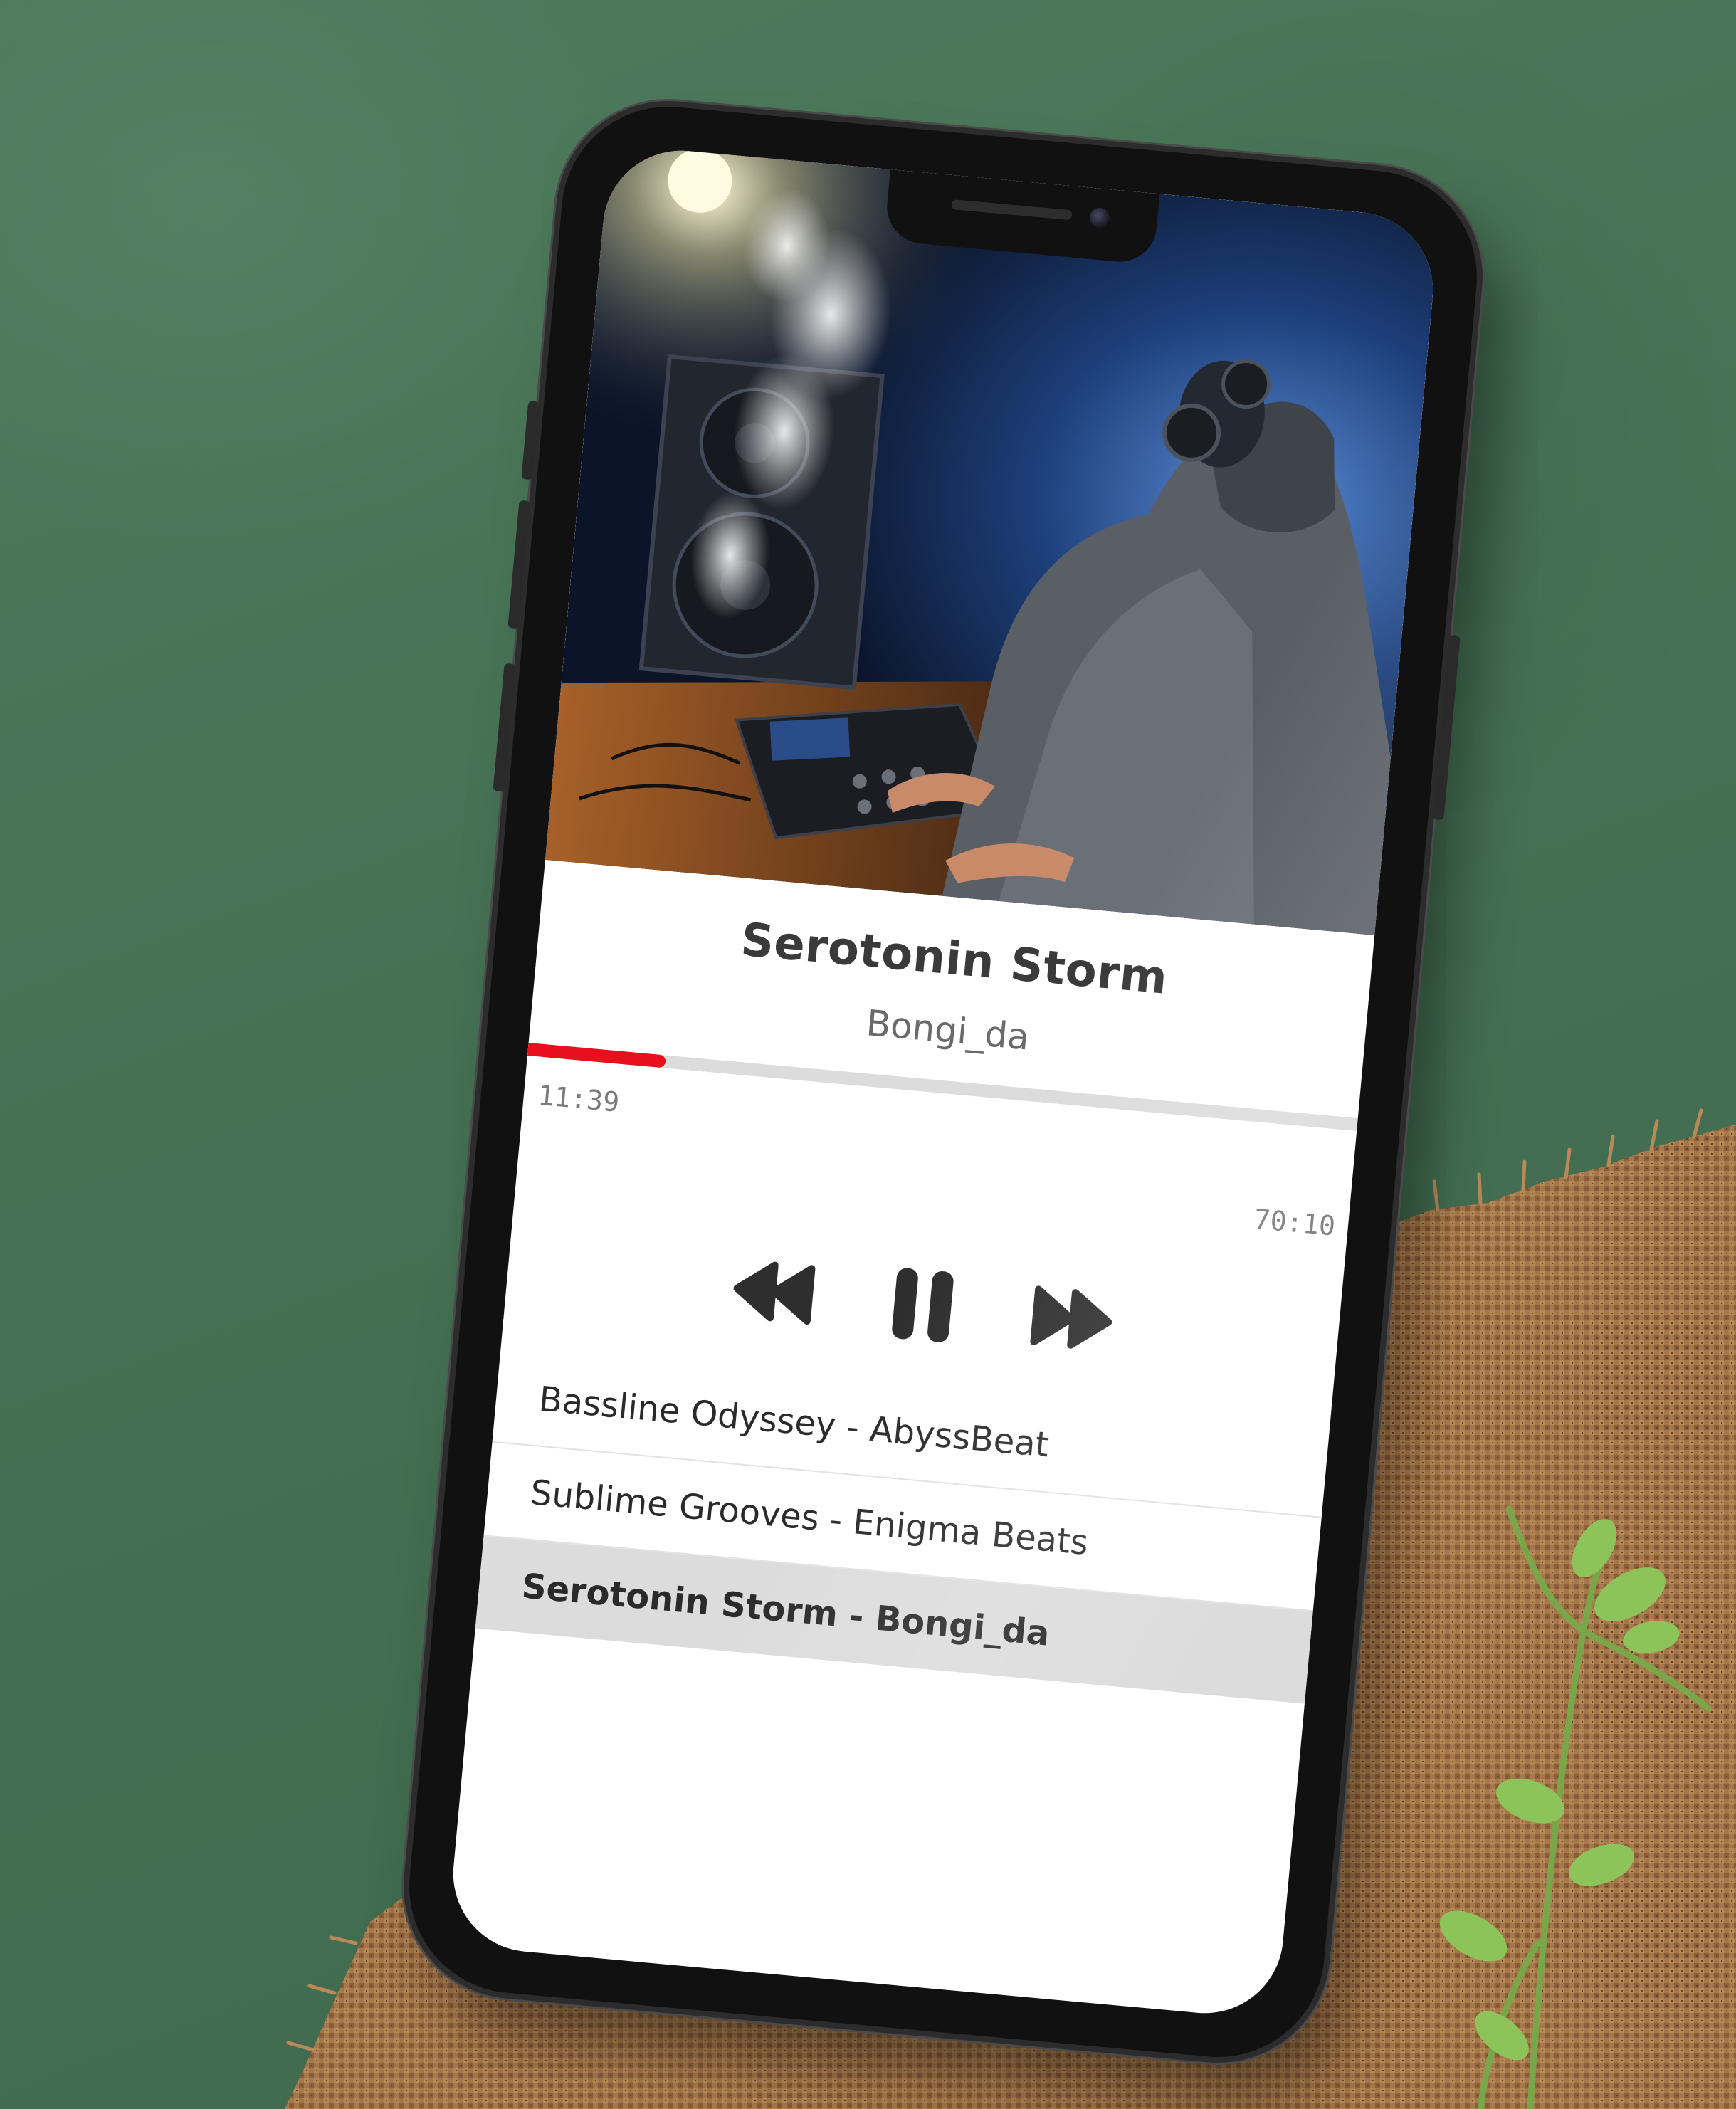 The image size is (1736, 2109). I want to click on rewind-icon, so click(774, 1293).